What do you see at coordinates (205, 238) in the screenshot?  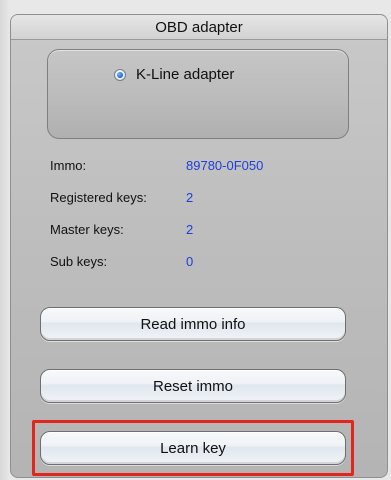 I see `info-row-master-keys: Master keys: 2` at bounding box center [205, 238].